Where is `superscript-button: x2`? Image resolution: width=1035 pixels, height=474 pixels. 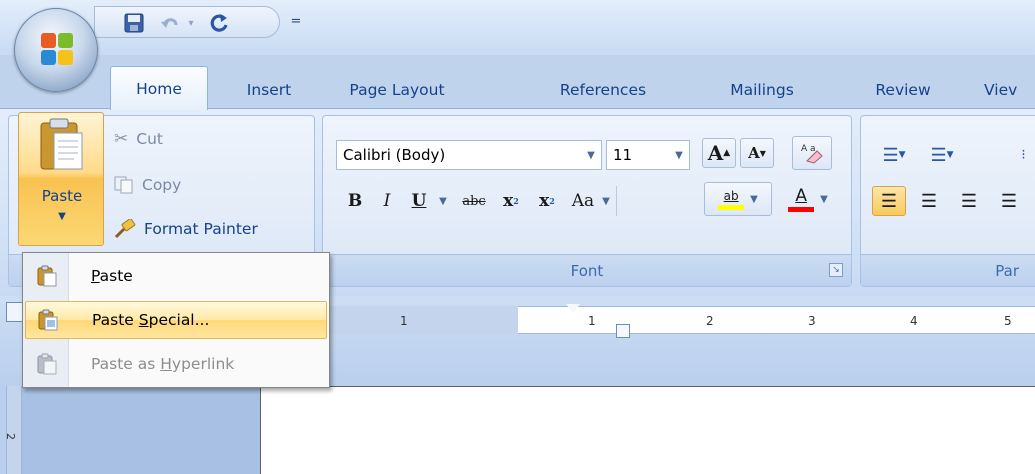 superscript-button: x2 is located at coordinates (547, 201).